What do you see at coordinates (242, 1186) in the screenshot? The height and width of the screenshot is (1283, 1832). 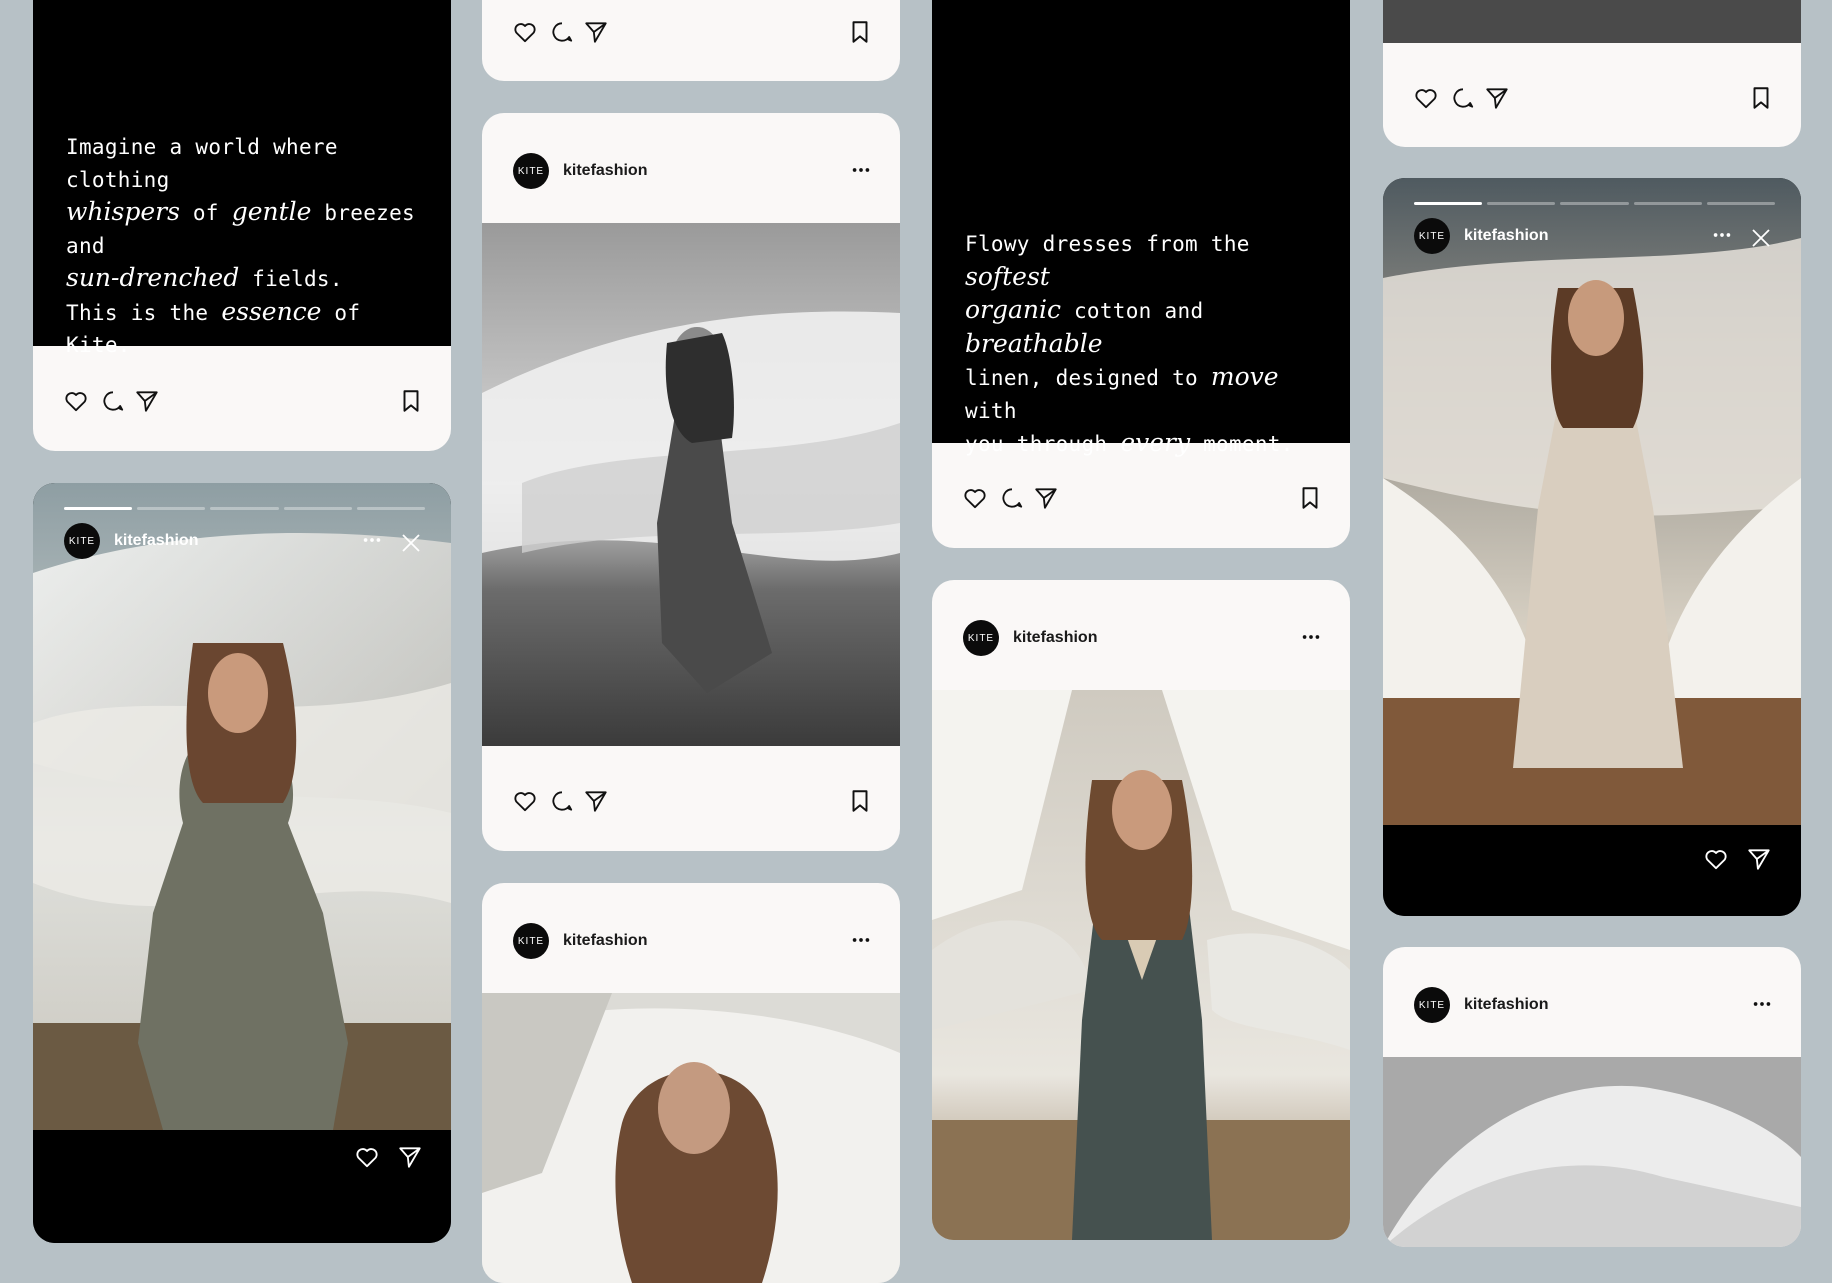 I see `story-footer` at bounding box center [242, 1186].